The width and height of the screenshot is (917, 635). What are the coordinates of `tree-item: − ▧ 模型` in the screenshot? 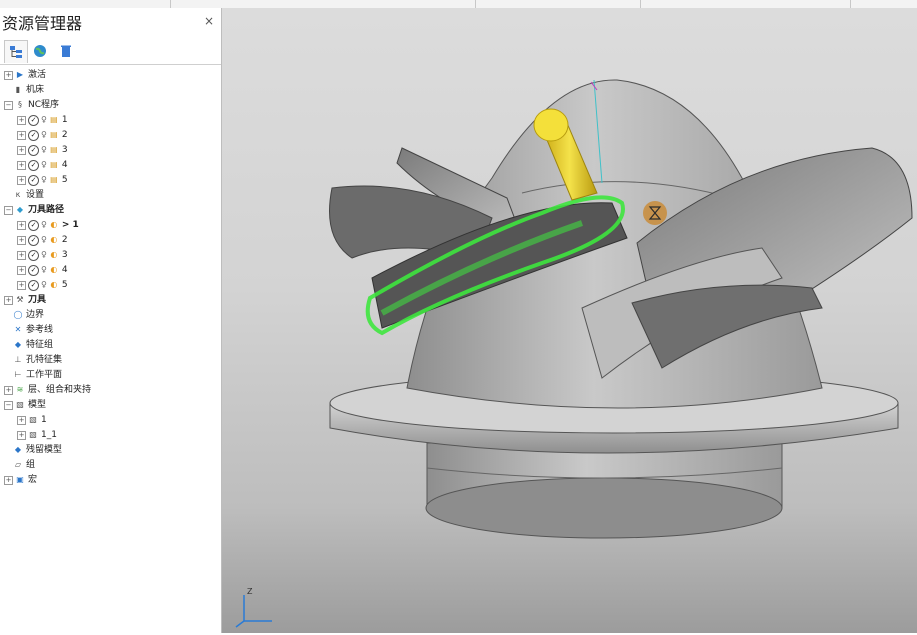 It's located at (25, 405).